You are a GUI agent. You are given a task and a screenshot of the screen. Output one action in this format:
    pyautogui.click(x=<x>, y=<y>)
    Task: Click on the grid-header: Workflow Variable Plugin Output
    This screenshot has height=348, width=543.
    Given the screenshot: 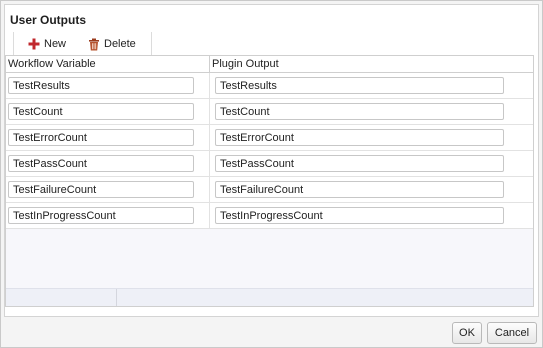 What is the action you would take?
    pyautogui.click(x=269, y=64)
    